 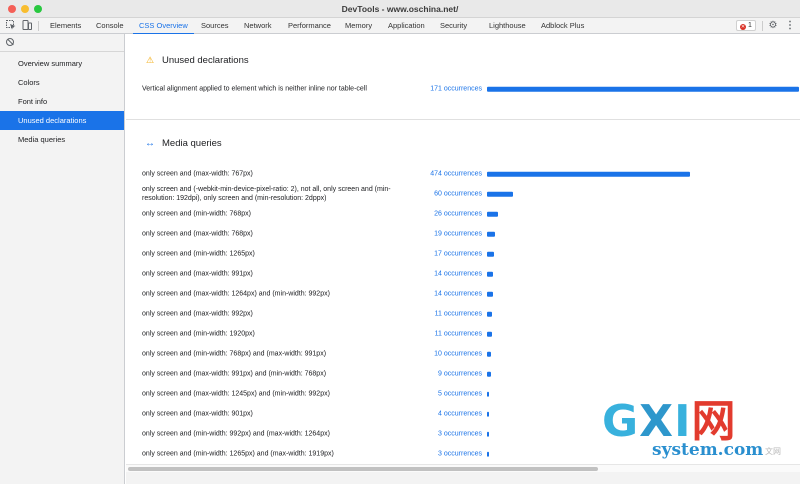 I want to click on occurrences-link: 17 occurrences, so click(x=440, y=254).